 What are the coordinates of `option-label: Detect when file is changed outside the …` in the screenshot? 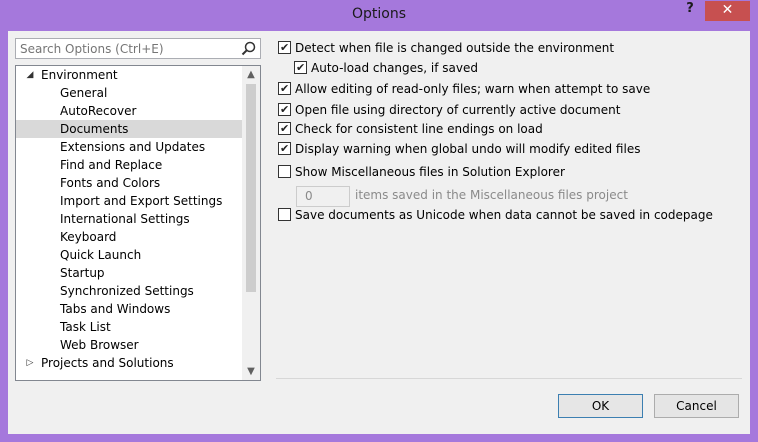 It's located at (455, 48).